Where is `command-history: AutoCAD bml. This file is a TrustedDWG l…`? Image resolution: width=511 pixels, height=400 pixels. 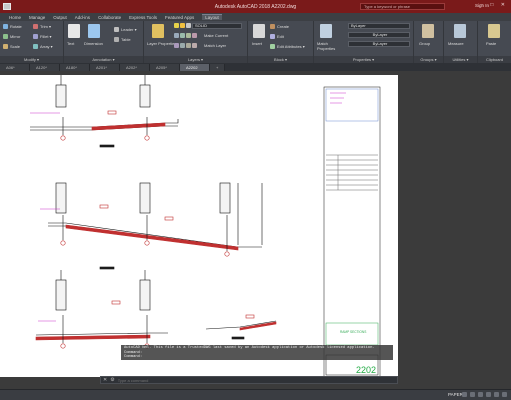
command-history: AutoCAD bml. This file is a TrustedDWG l… is located at coordinates (257, 352).